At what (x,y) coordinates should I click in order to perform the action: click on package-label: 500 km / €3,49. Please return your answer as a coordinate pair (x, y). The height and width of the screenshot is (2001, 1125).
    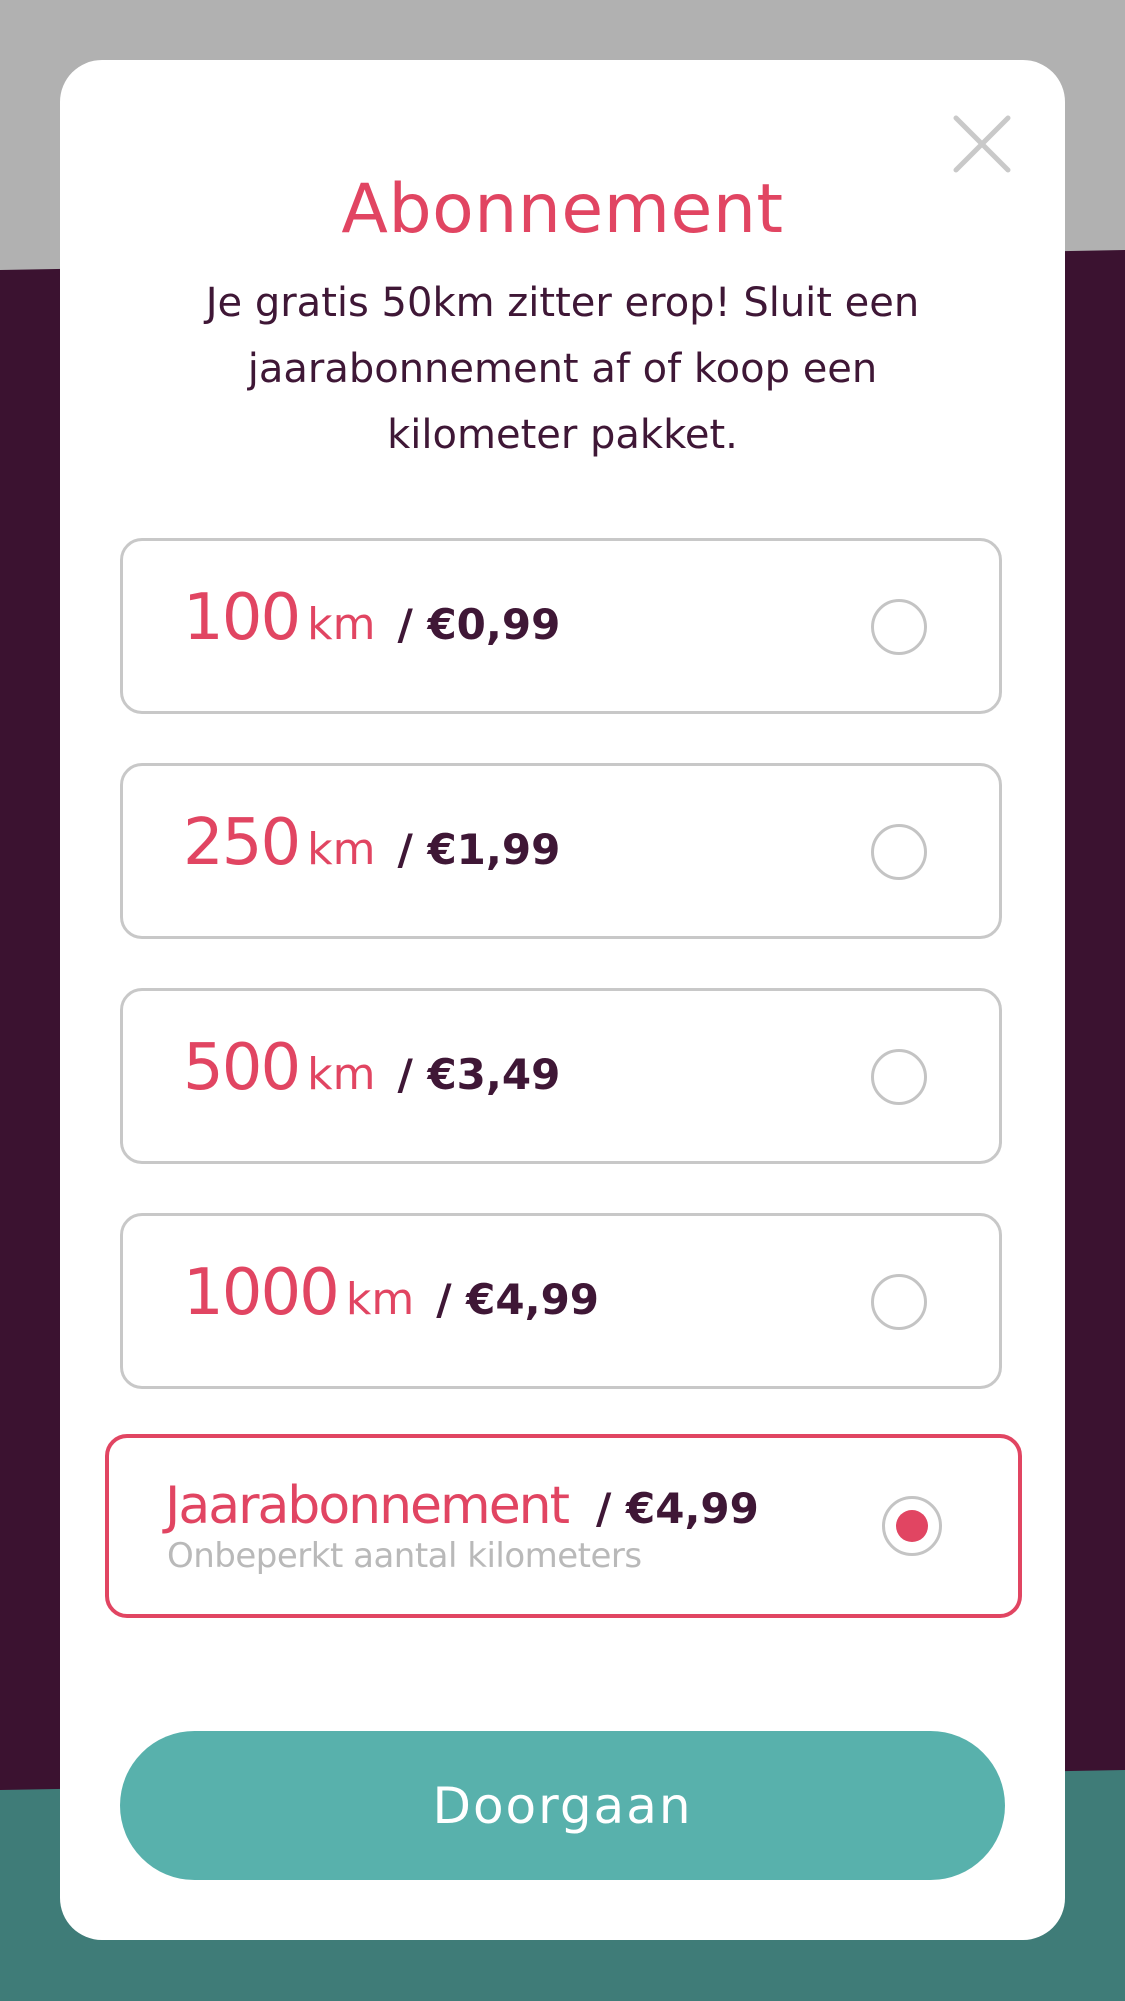
    Looking at the image, I should click on (371, 1081).